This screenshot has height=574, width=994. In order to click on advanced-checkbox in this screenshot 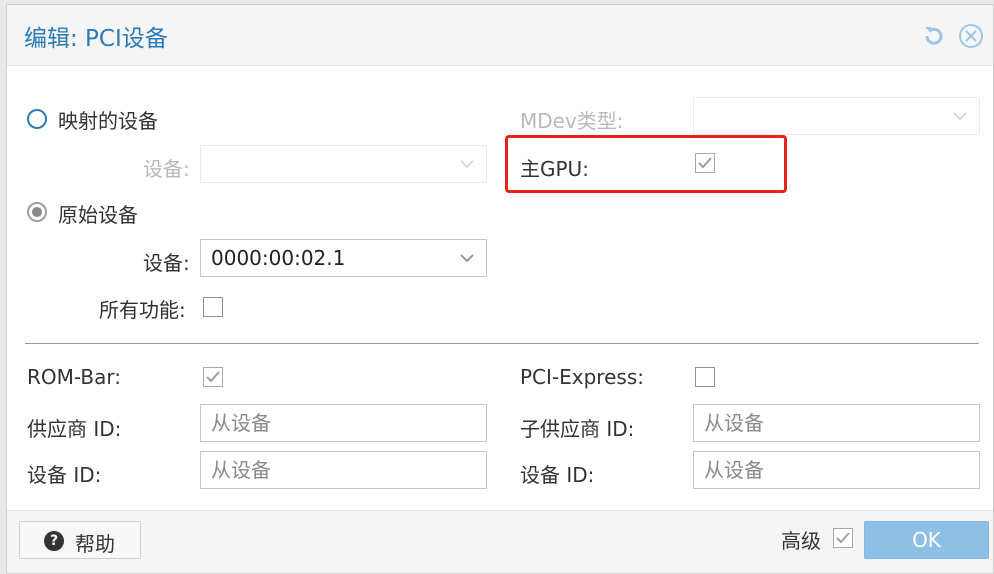, I will do `click(843, 538)`.